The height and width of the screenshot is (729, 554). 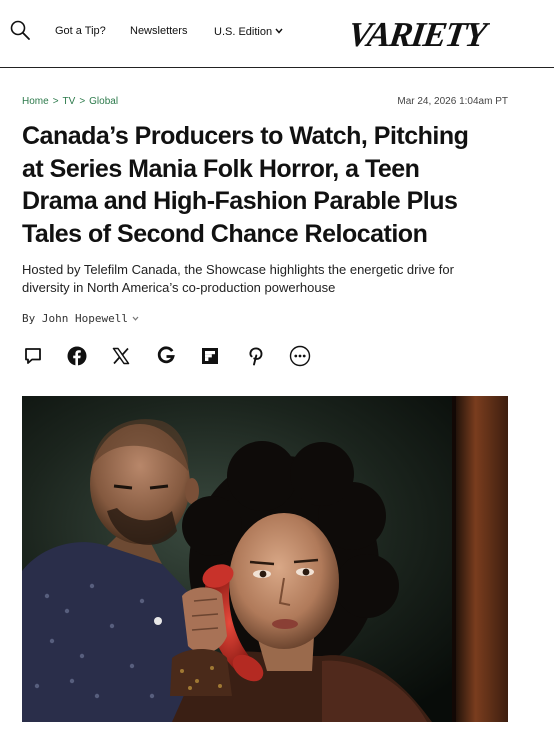 I want to click on author-link: John Hopewell, so click(x=85, y=318).